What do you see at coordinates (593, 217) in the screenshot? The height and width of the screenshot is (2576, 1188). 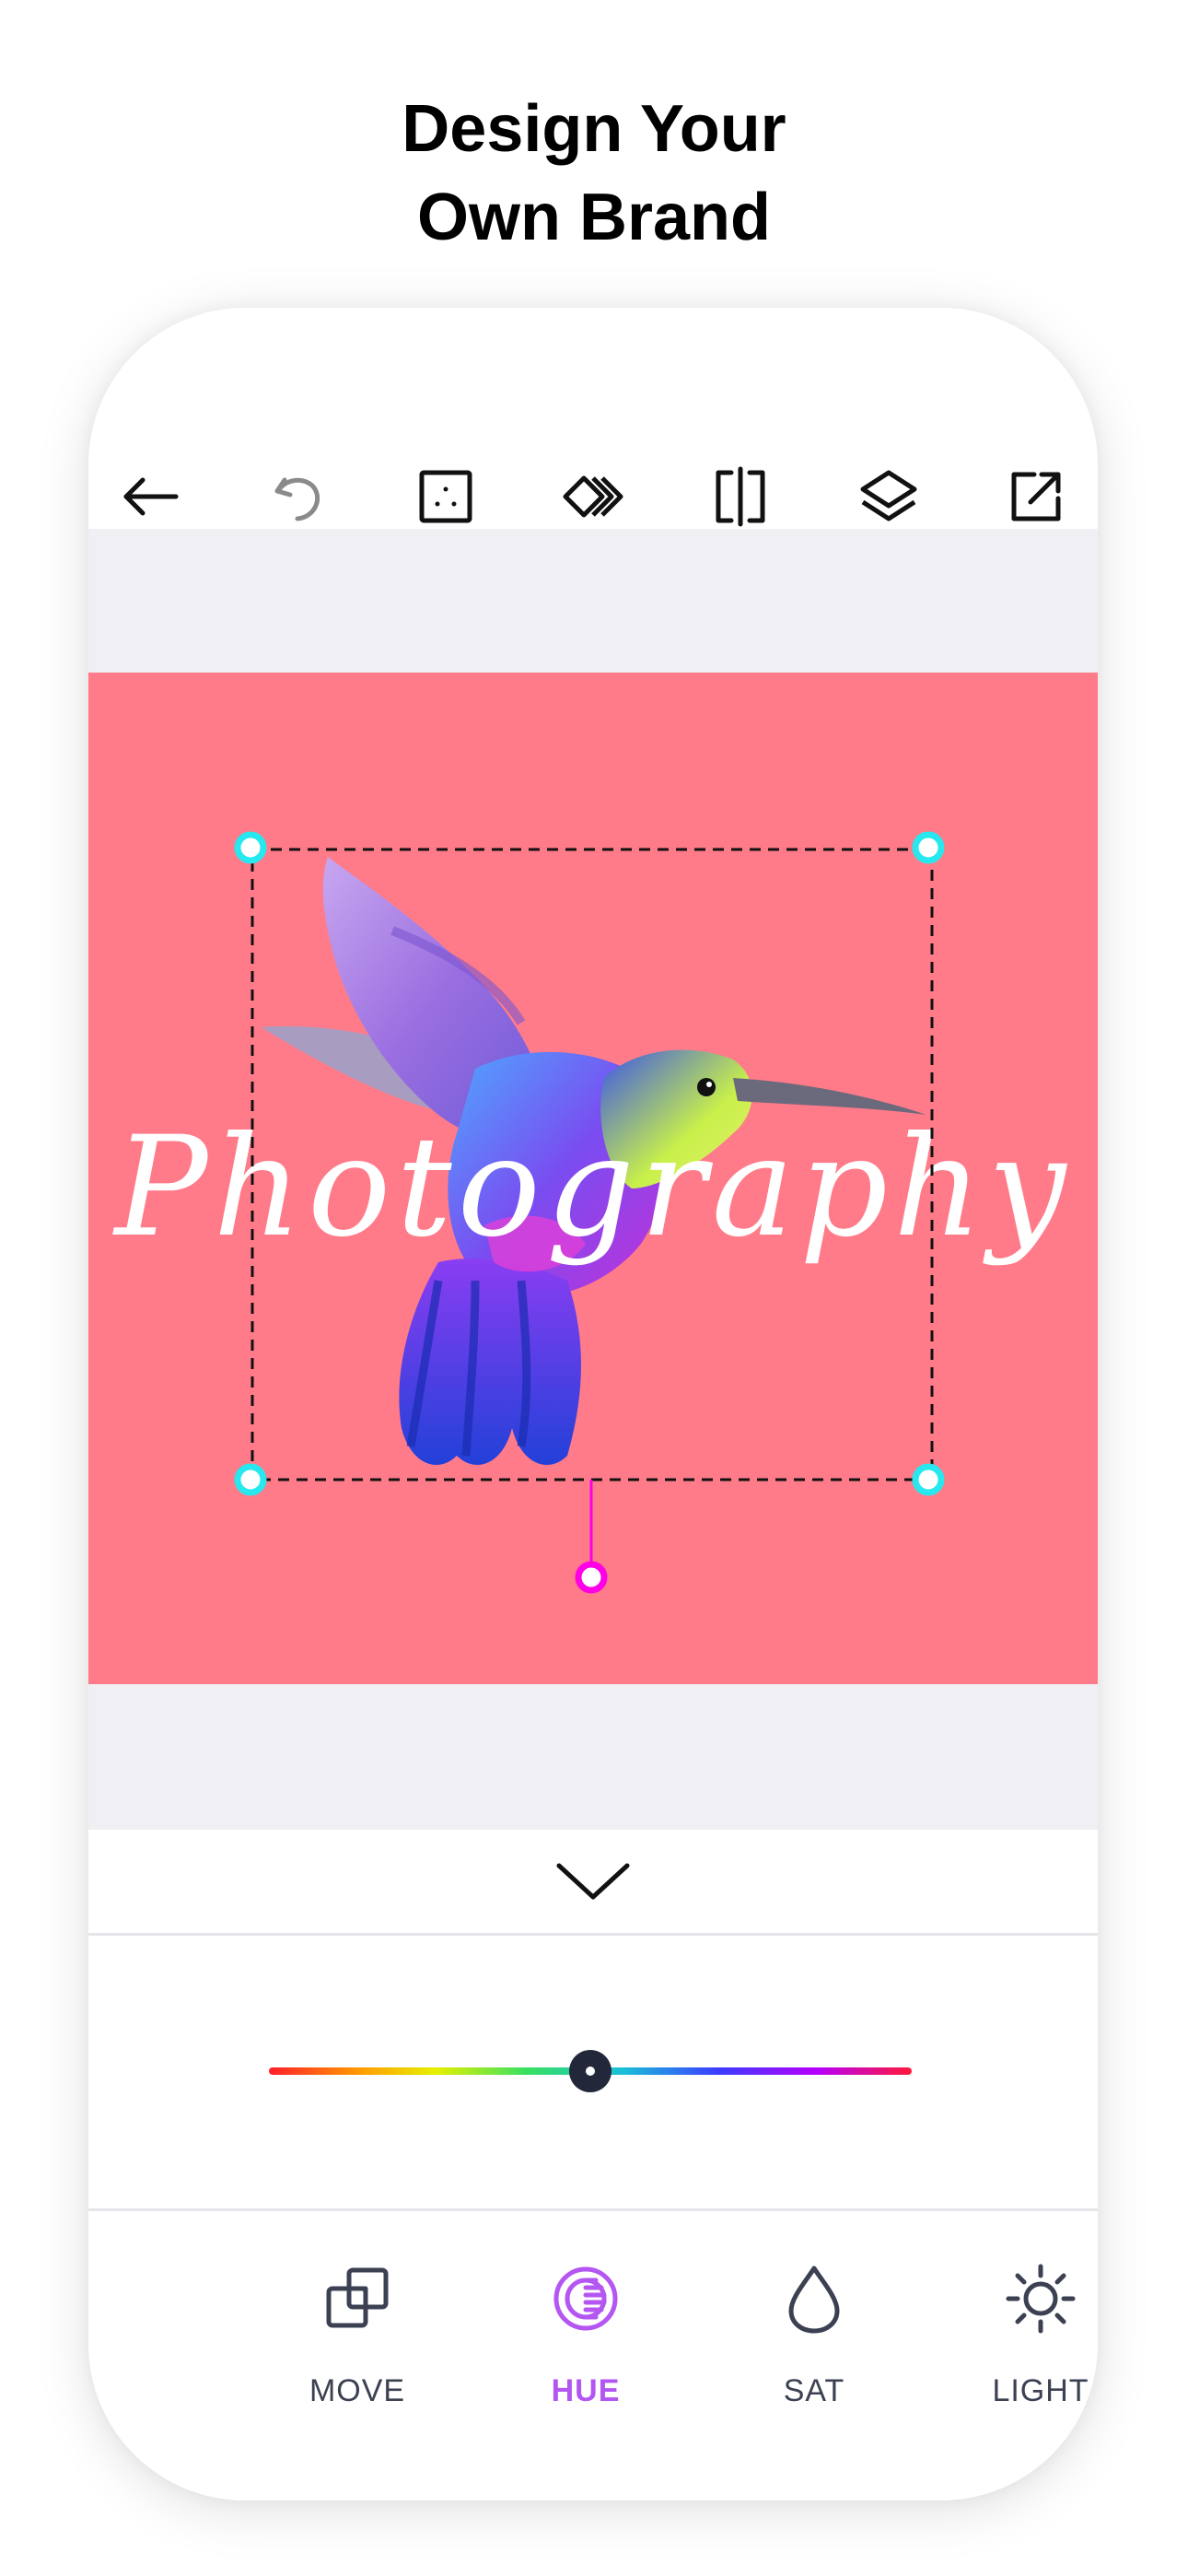 I see `headline-line-2: Own Brand` at bounding box center [593, 217].